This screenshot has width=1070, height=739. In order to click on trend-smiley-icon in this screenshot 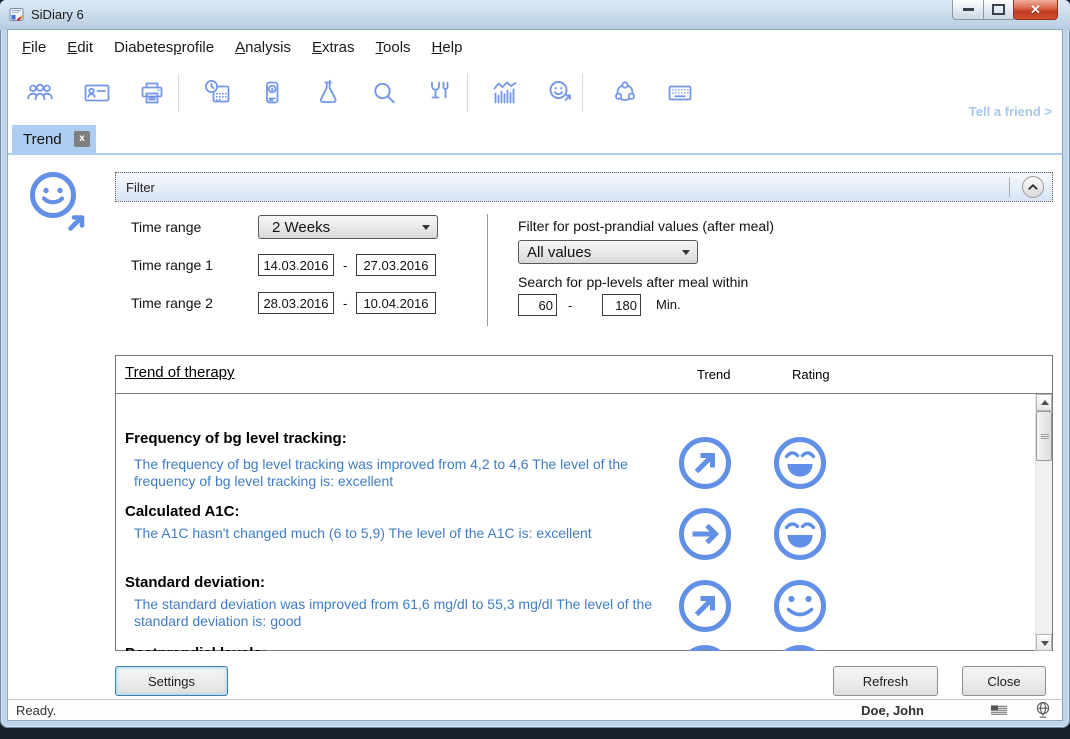, I will do `click(560, 93)`.